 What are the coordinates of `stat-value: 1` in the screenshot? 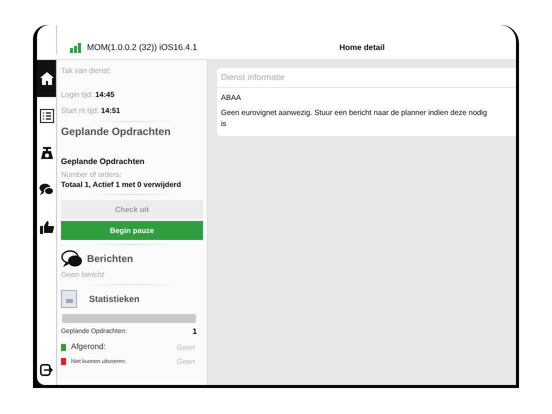 It's located at (194, 332).